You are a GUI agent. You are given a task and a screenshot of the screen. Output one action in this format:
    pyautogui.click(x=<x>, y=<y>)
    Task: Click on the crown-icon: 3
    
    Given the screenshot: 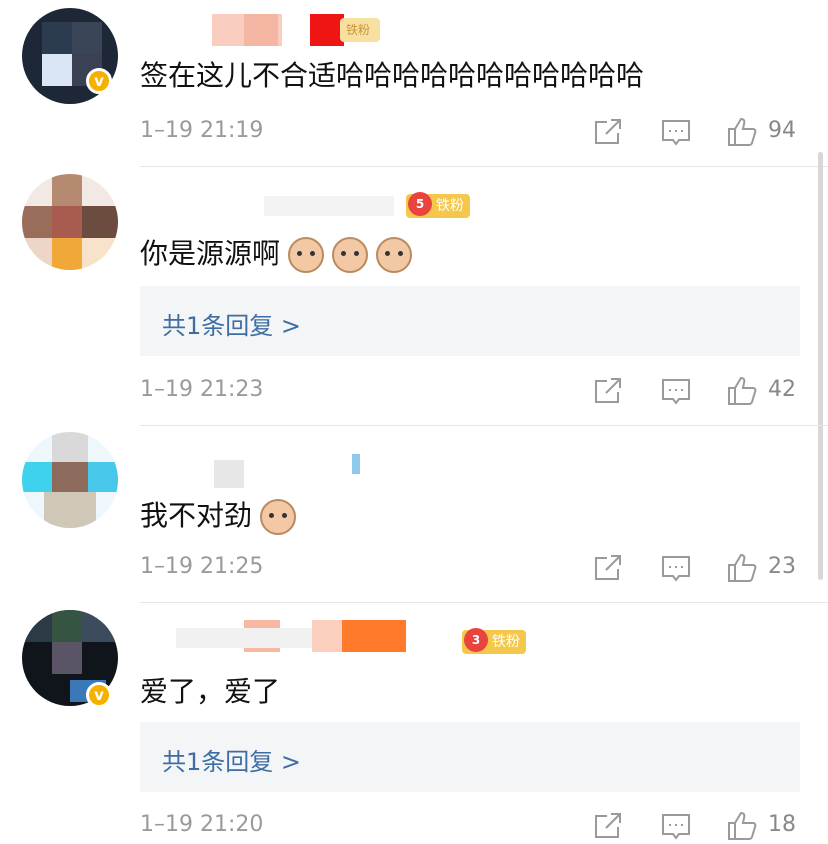 What is the action you would take?
    pyautogui.click(x=476, y=640)
    